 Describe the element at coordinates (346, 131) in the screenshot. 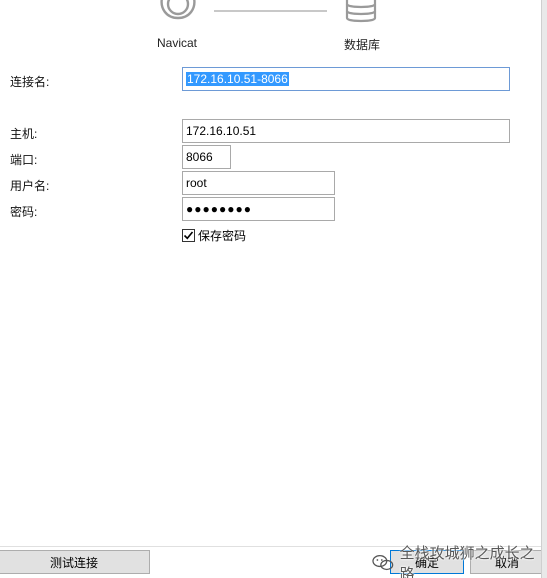

I see `host-input: 172.16.10.51` at that location.